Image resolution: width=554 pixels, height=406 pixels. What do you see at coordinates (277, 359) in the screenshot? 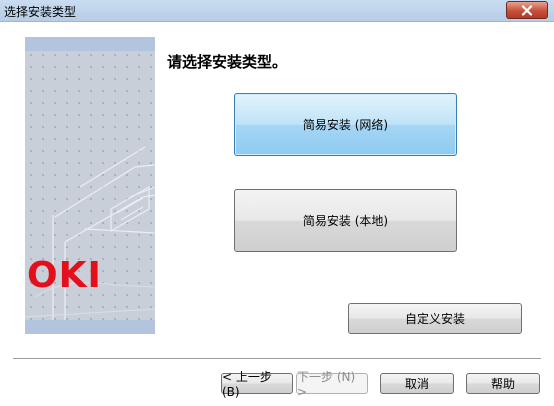
I see `footer-separator` at bounding box center [277, 359].